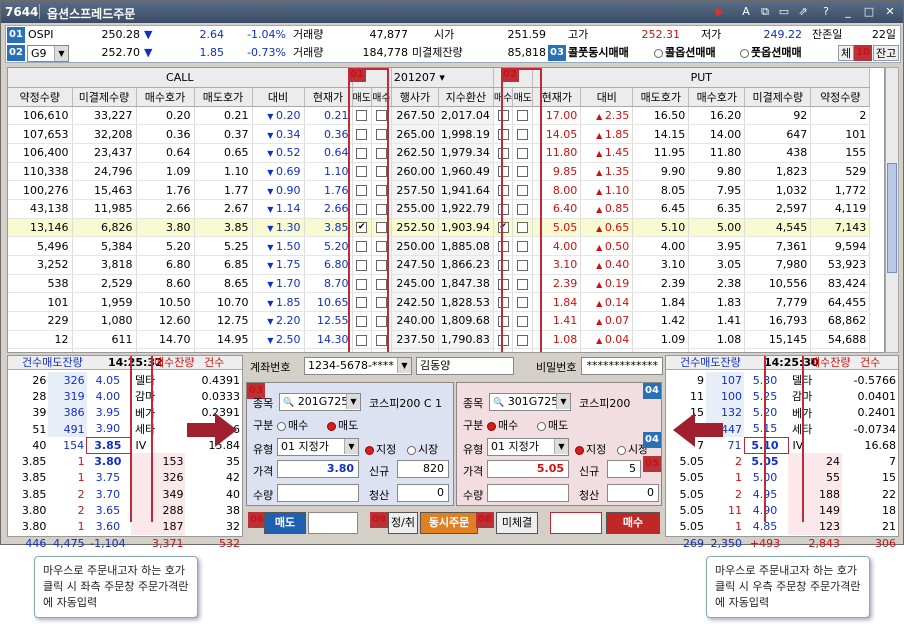  I want to click on cell: ▲ 0.19, so click(607, 284).